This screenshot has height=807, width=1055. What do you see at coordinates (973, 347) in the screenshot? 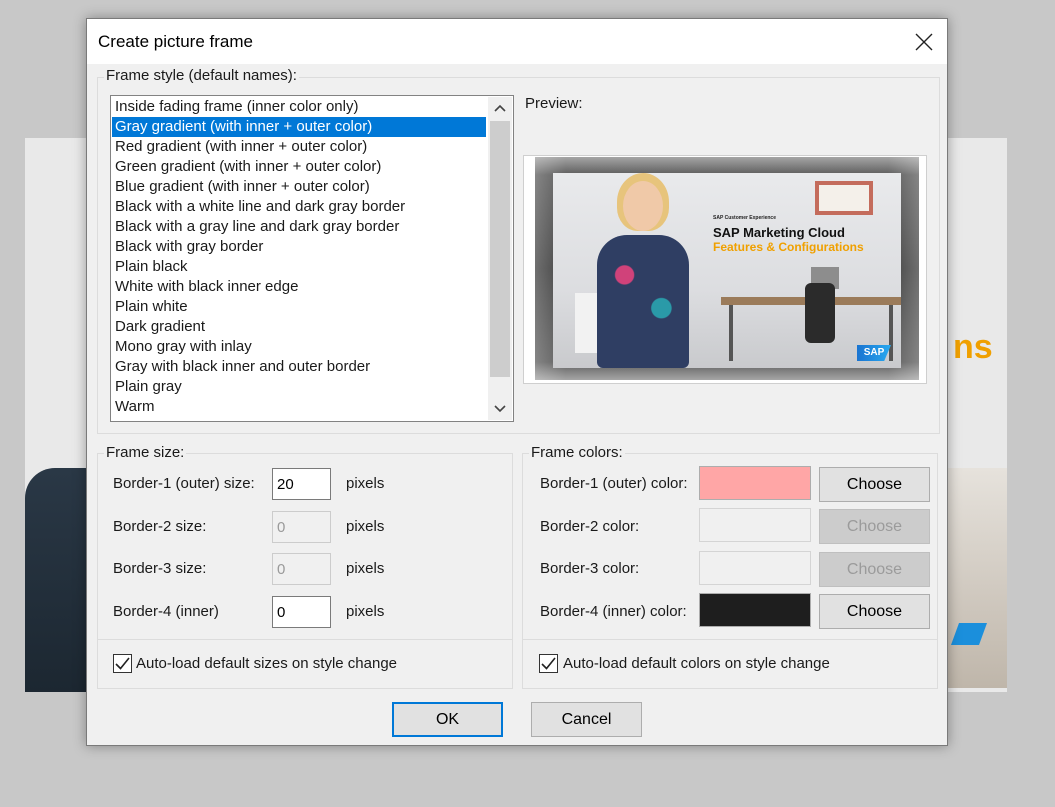
I see `background-title-fragment: ns` at bounding box center [973, 347].